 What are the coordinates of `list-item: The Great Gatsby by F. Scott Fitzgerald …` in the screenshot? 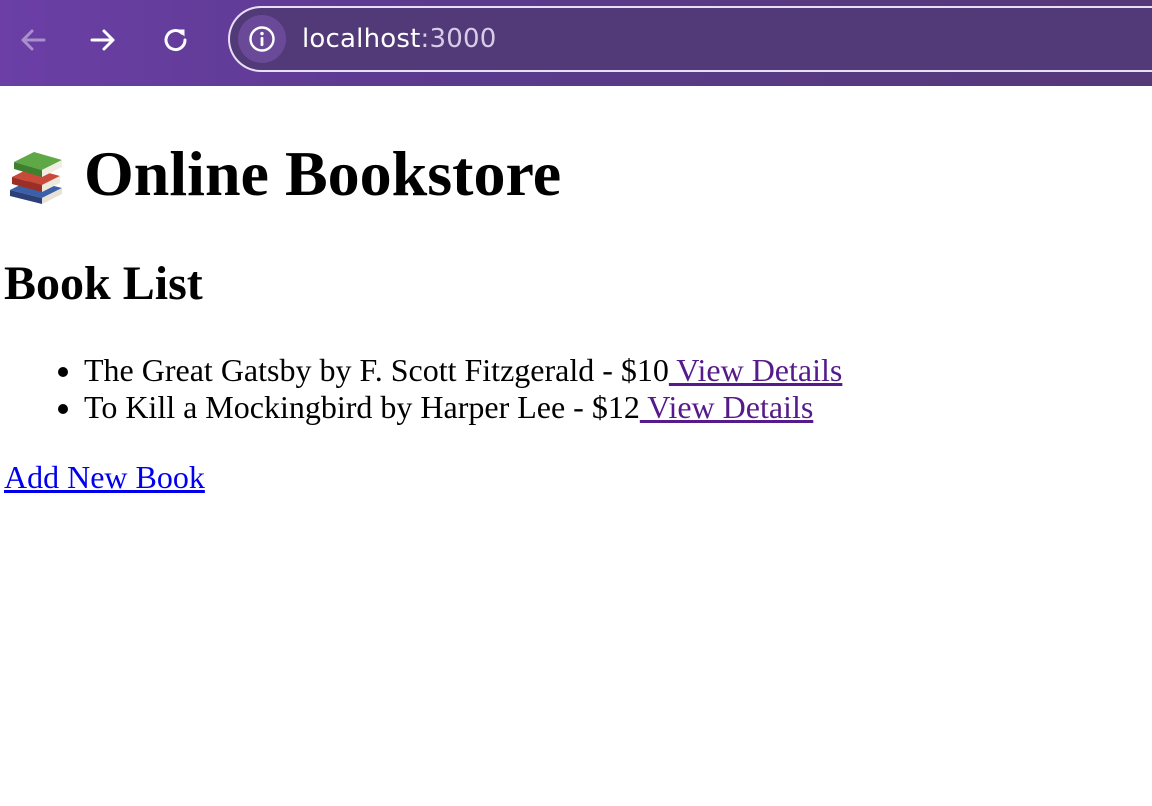 It's located at (463, 370).